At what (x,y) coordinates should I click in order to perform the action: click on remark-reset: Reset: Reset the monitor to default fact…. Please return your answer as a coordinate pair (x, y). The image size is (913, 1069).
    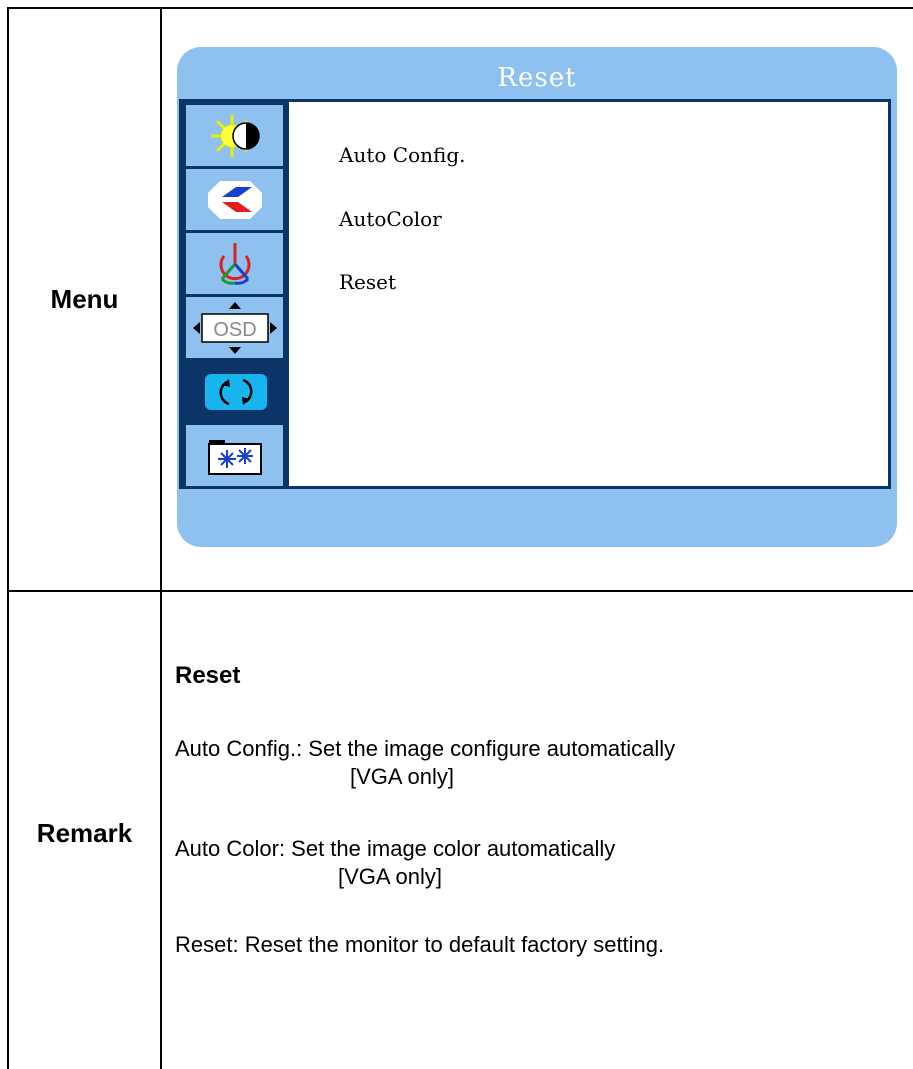
    Looking at the image, I should click on (420, 944).